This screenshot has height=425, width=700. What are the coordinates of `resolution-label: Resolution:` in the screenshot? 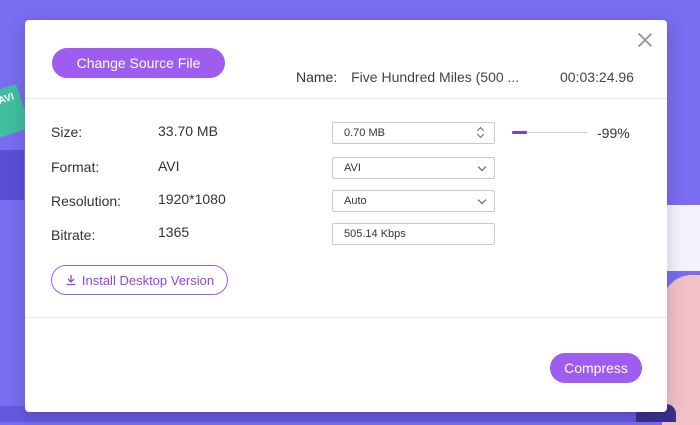 It's located at (86, 201).